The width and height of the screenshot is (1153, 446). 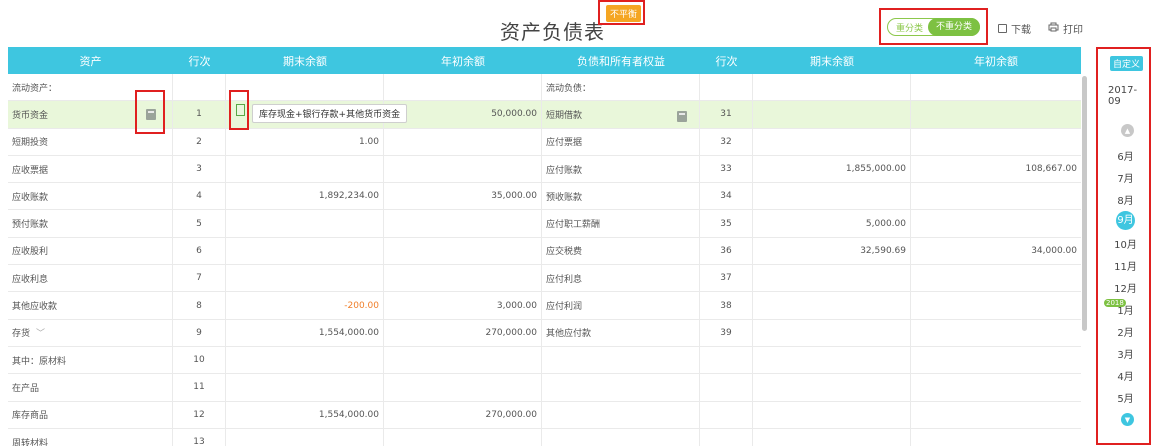 What do you see at coordinates (832, 61) in the screenshot?
I see `col-header: 期末余额` at bounding box center [832, 61].